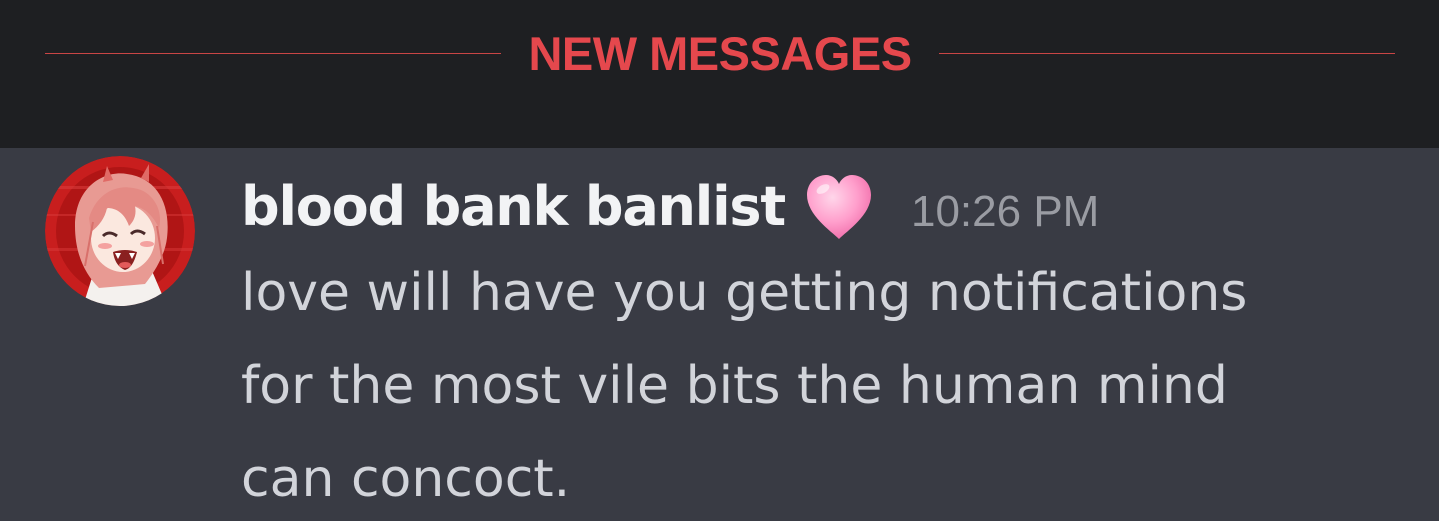  I want to click on divider-line-right, so click(1167, 53).